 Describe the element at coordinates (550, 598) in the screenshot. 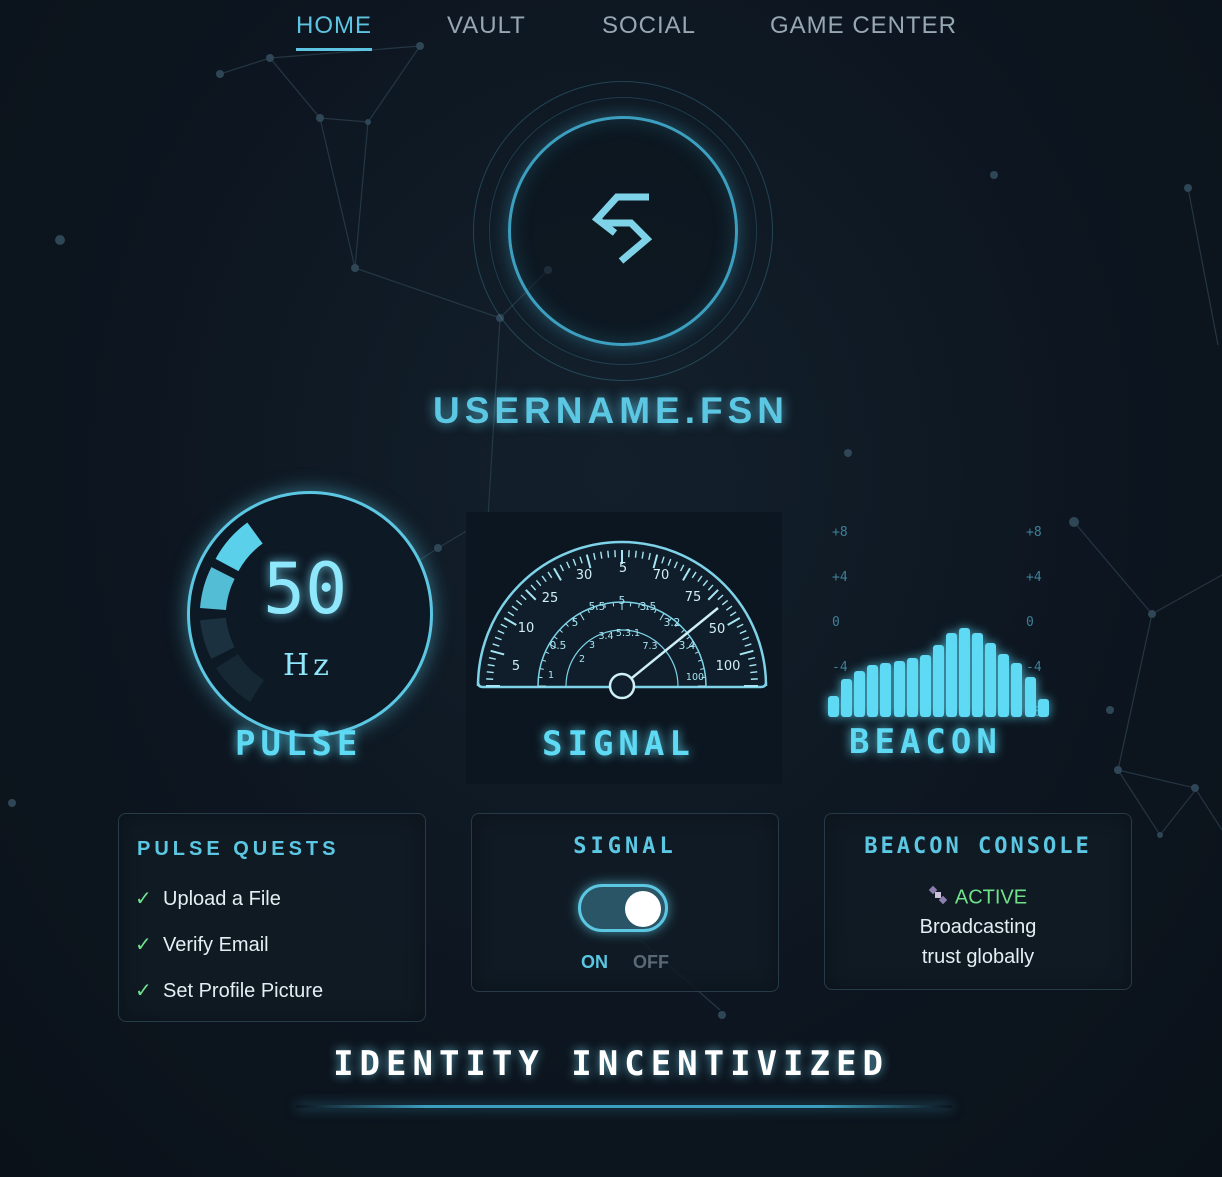

I see `signal-outer-tick: 25` at that location.